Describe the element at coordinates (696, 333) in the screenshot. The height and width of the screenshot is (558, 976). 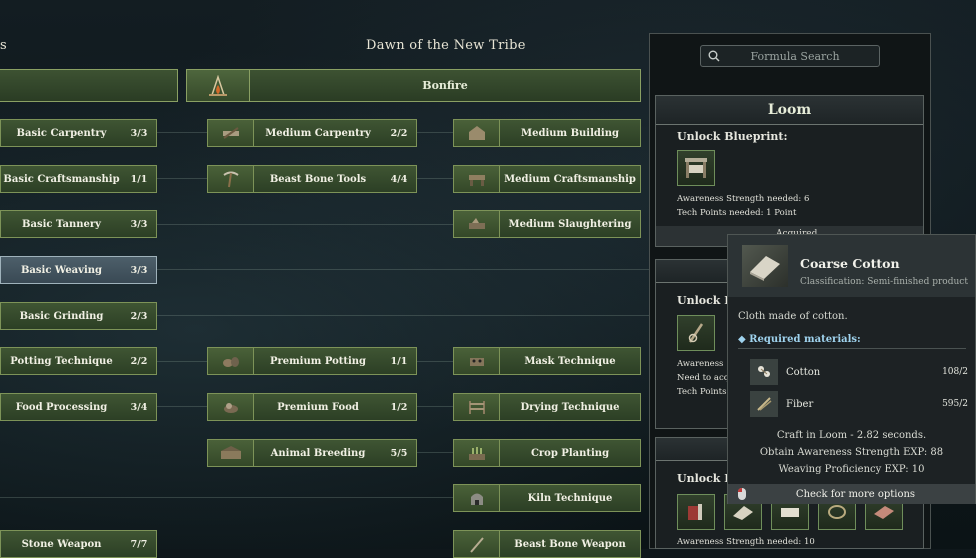
I see `spindle-icon` at that location.